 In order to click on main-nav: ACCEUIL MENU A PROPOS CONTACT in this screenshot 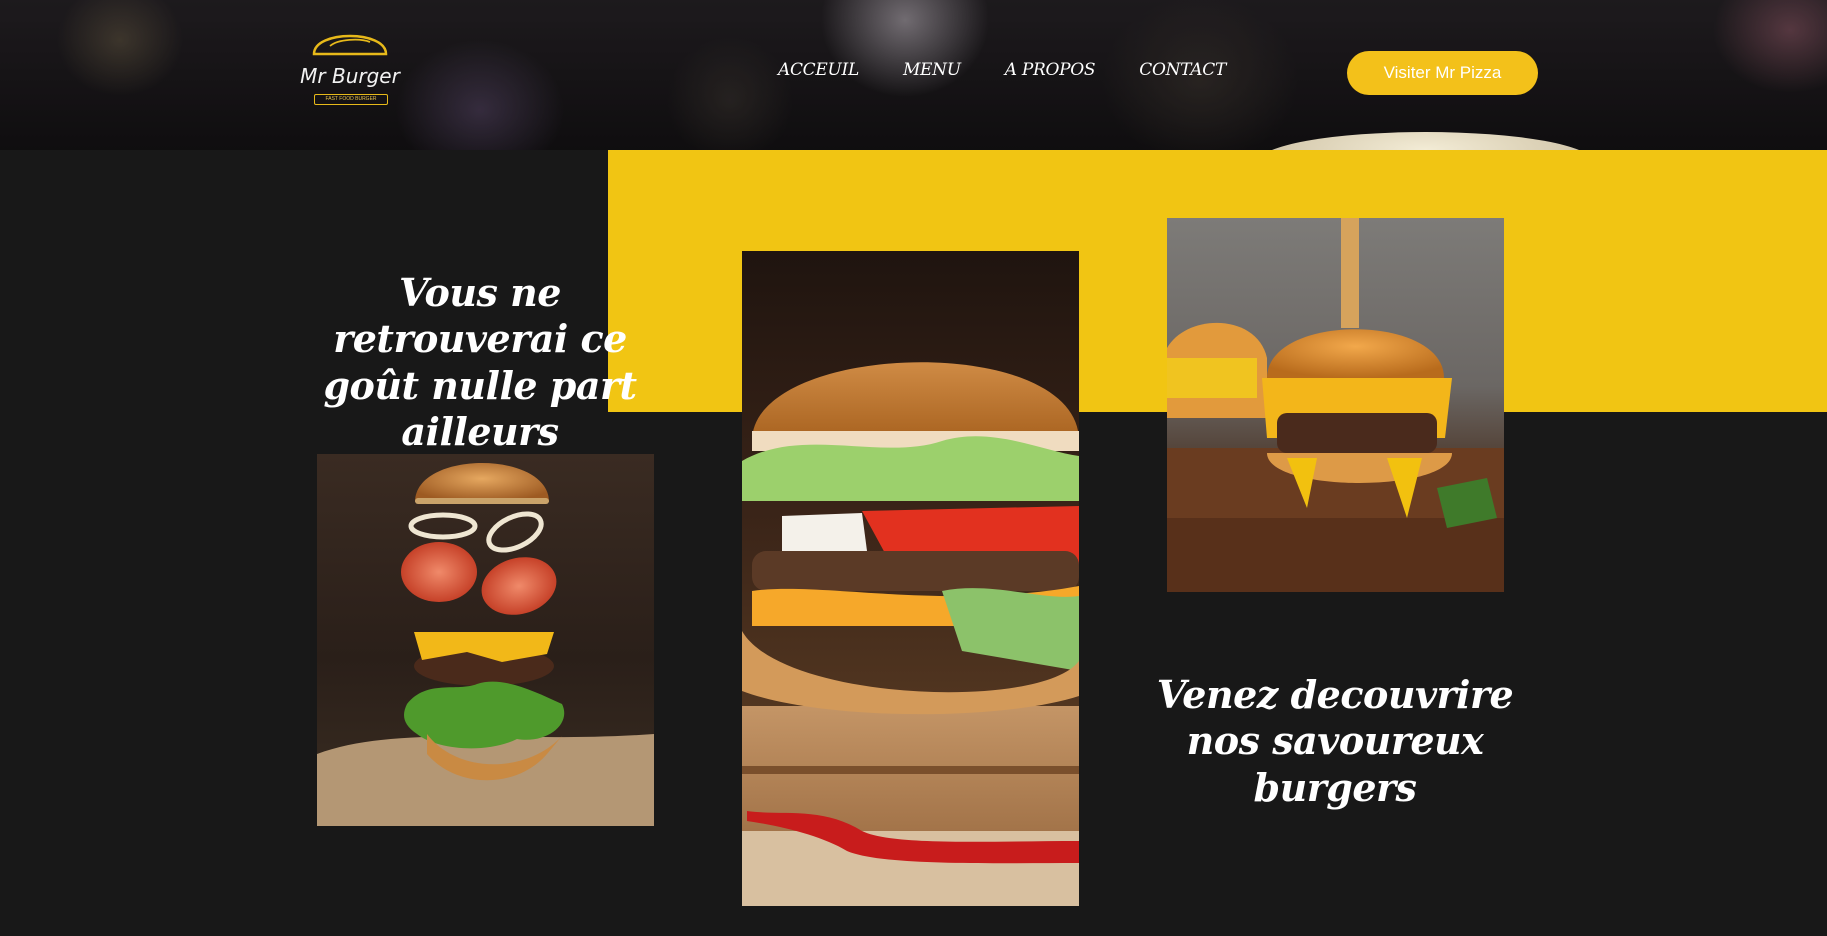, I will do `click(1002, 70)`.